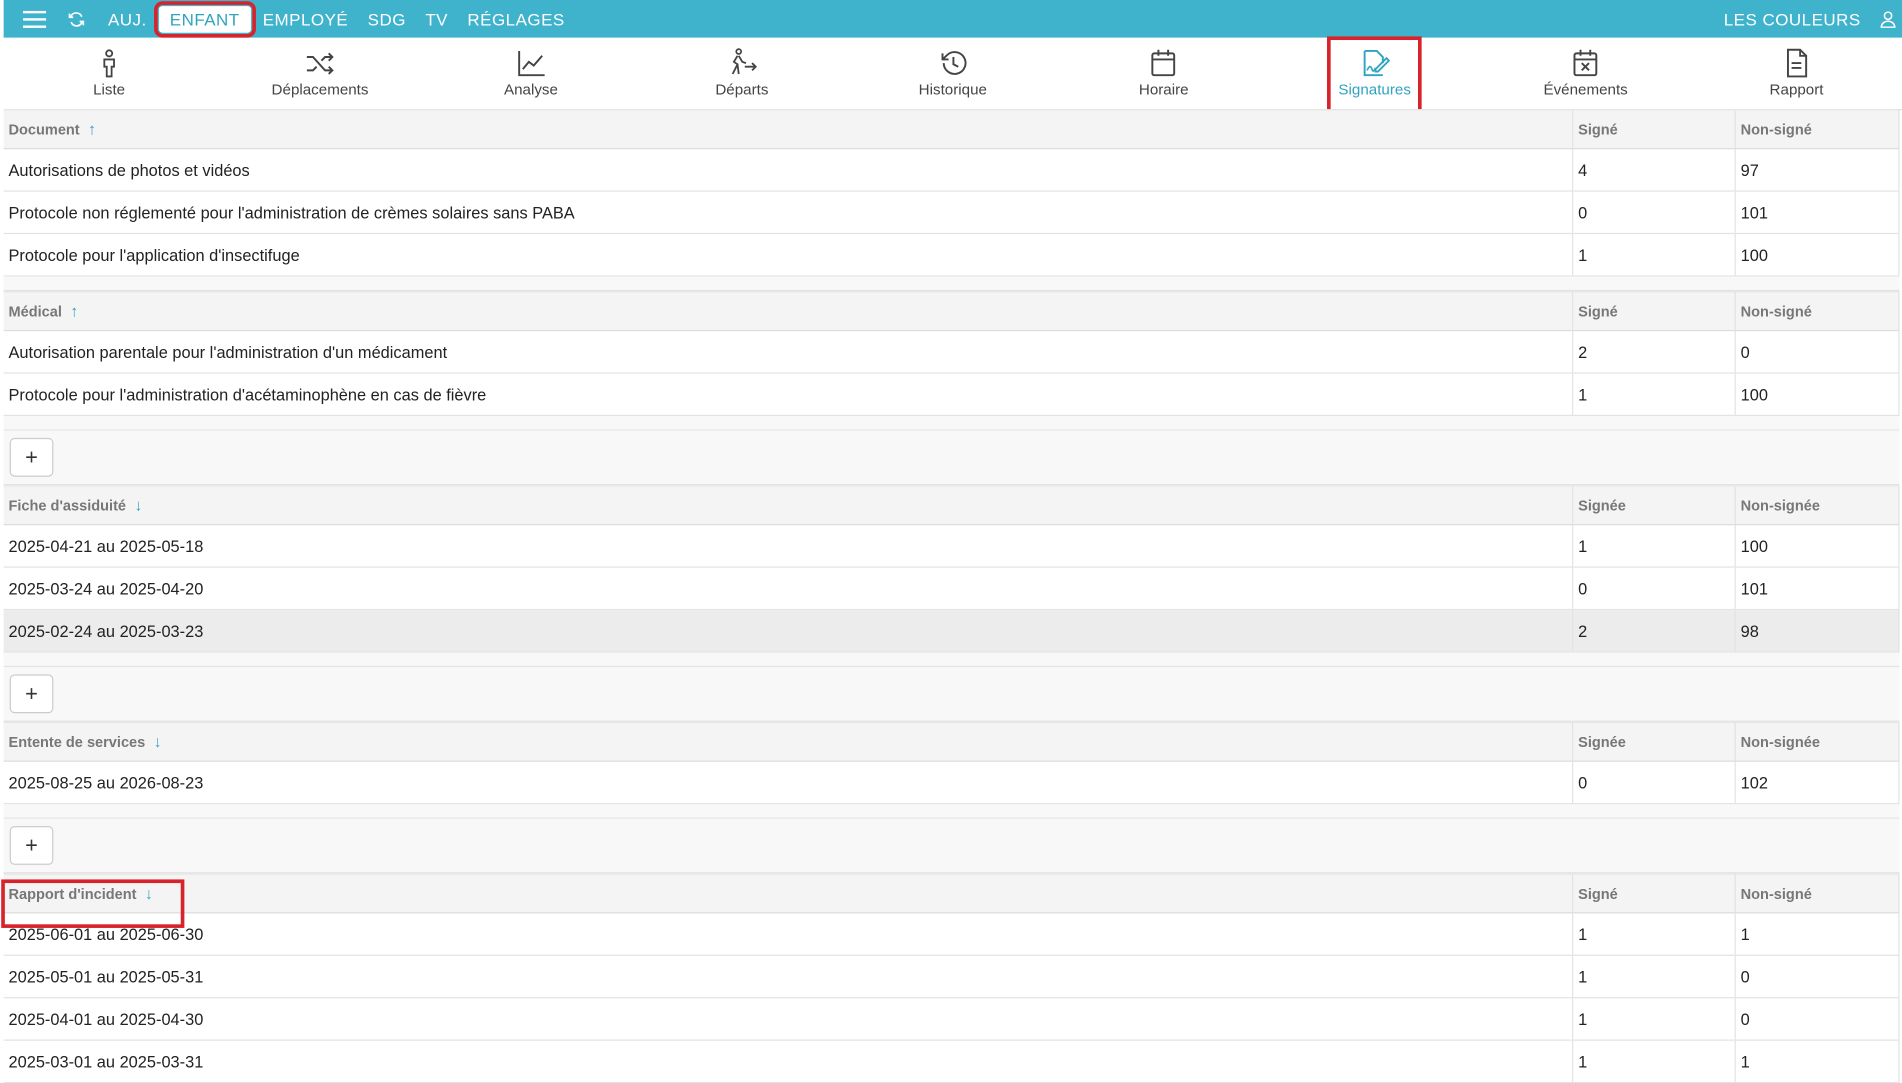 The width and height of the screenshot is (1902, 1083). Describe the element at coordinates (75, 505) in the screenshot. I see `sort-fiche-assiduite: Fiche d'assiduité ↓` at that location.